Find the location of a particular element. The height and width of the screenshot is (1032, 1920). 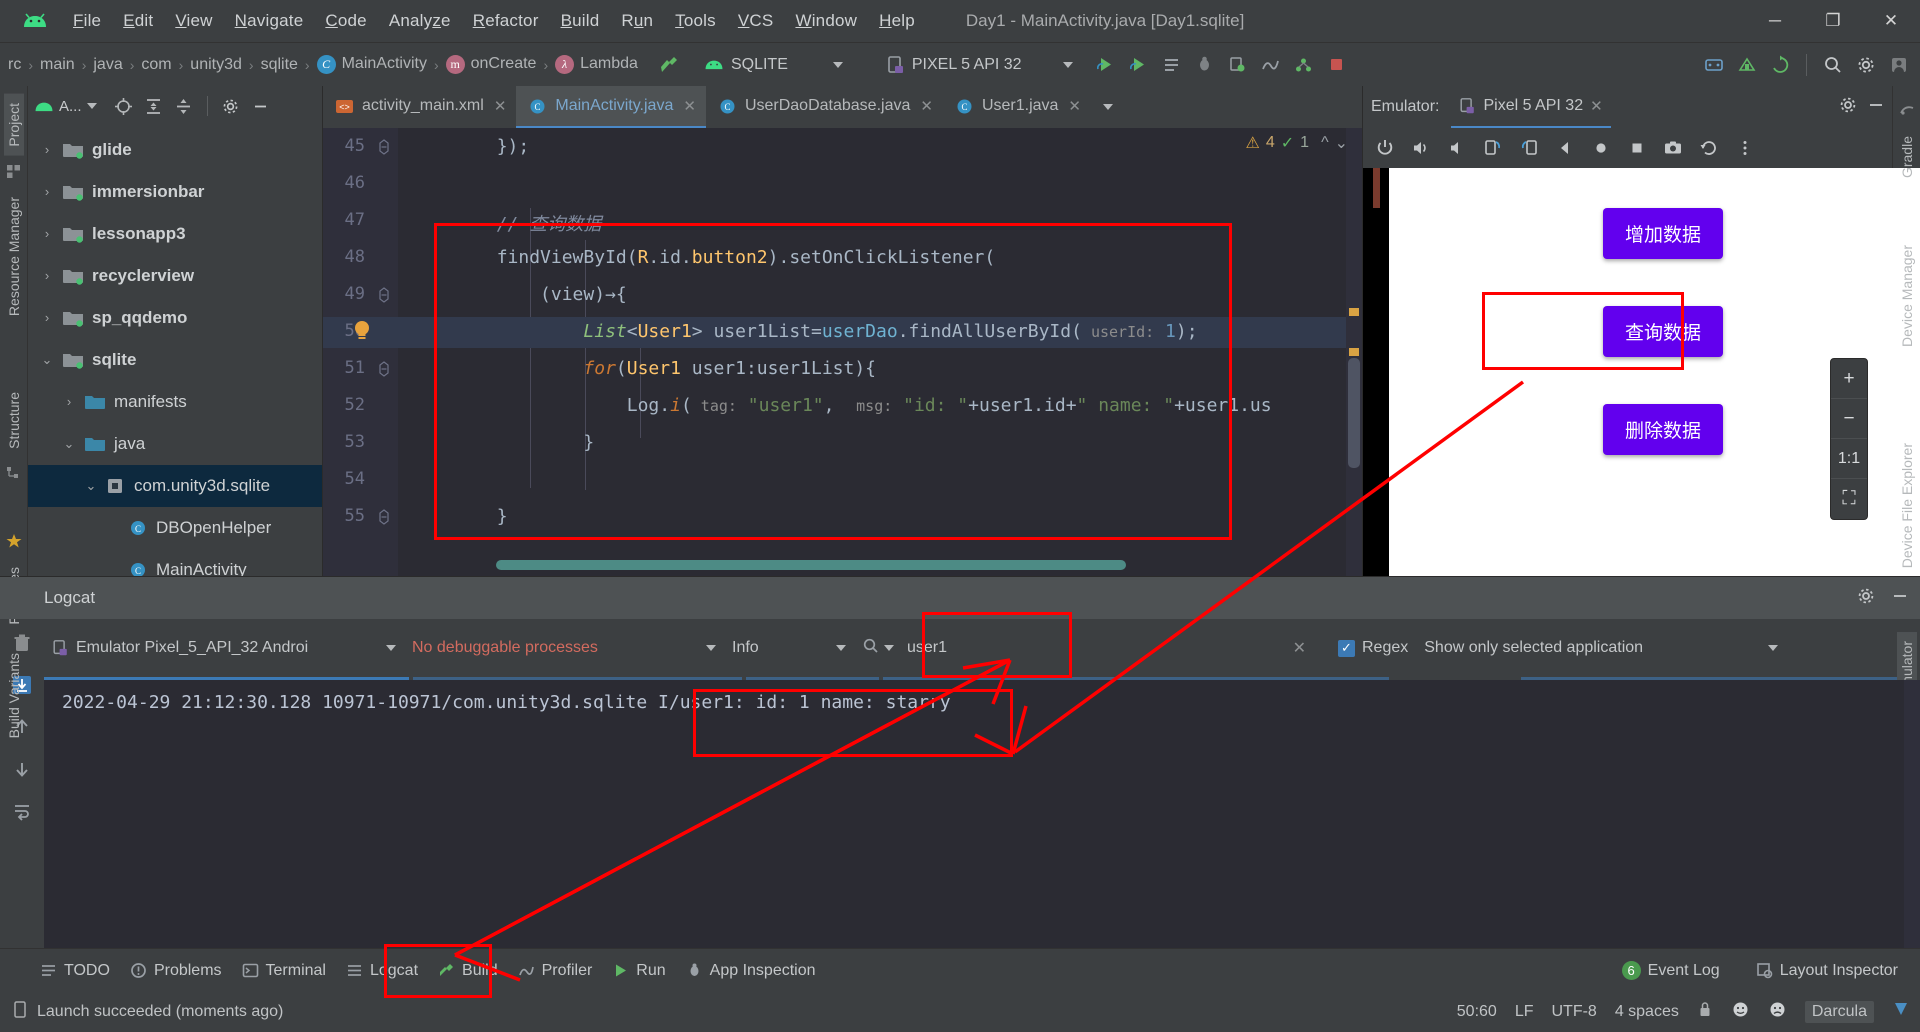

avd-manager-icon is located at coordinates (1714, 65).